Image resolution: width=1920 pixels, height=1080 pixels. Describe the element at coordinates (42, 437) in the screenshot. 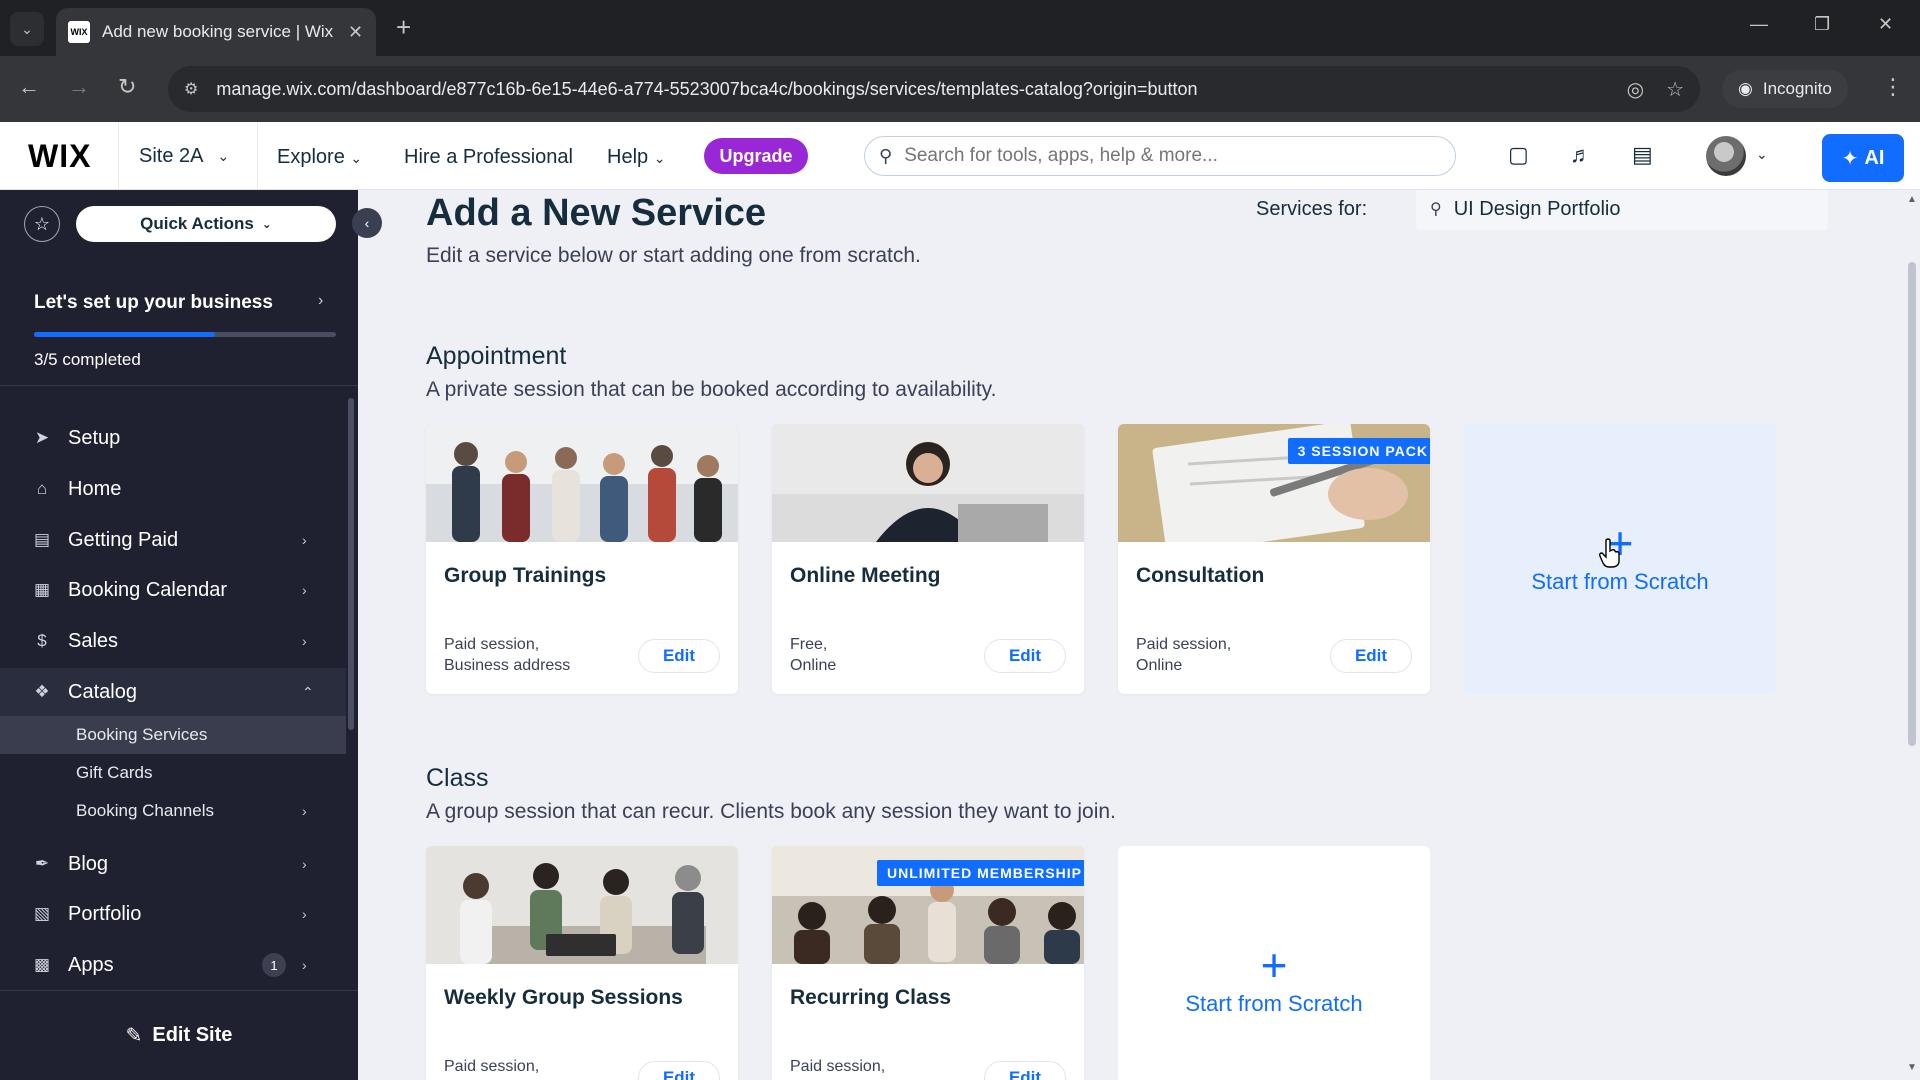

I see `rocket-icon: ➤` at that location.